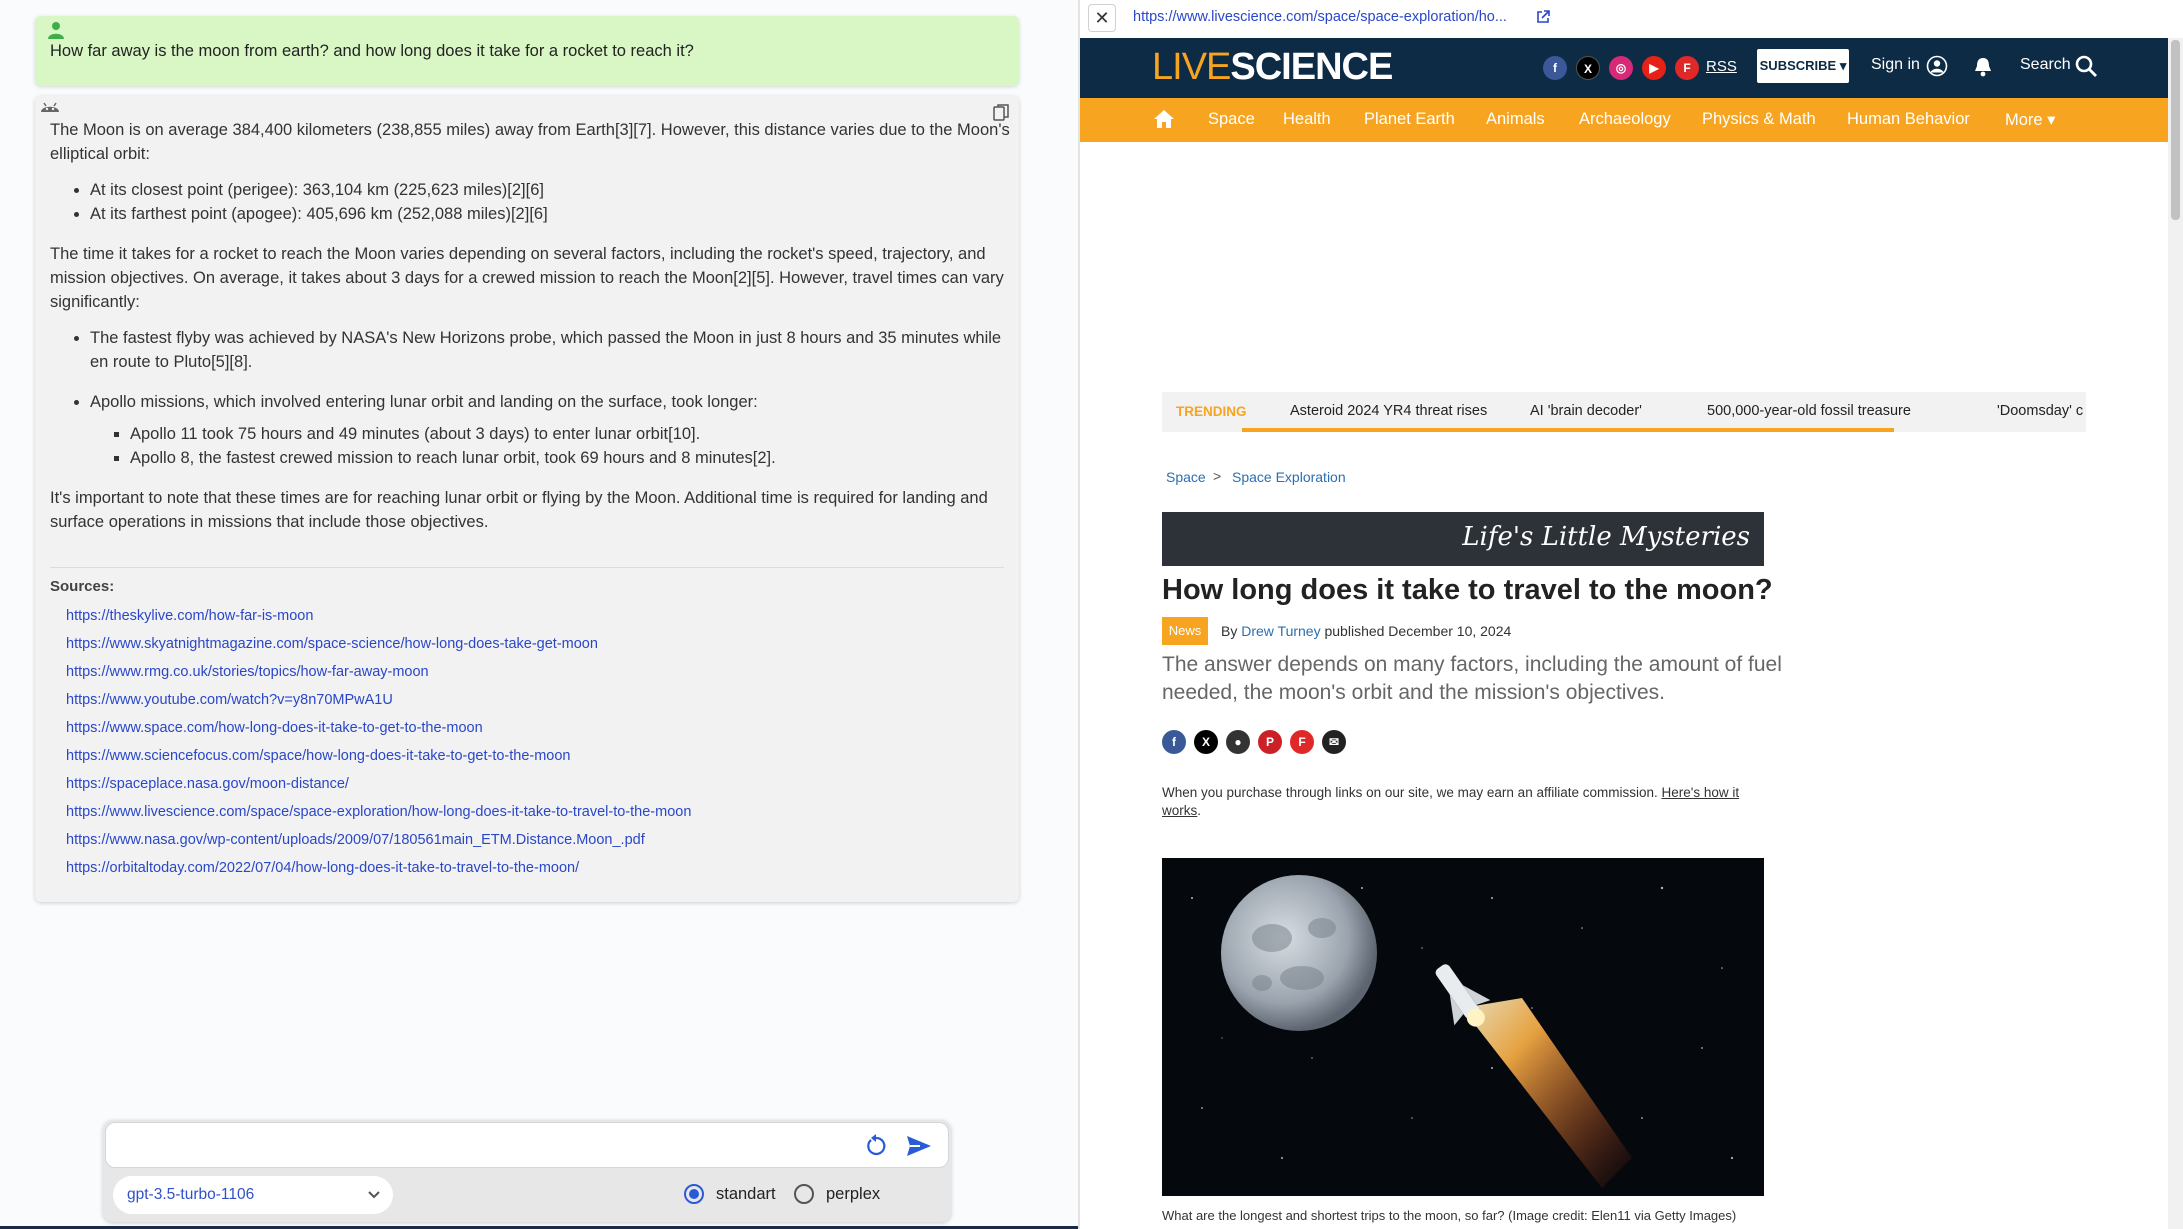  I want to click on subscribe-button: SUBSCRIBE ▾, so click(1803, 66).